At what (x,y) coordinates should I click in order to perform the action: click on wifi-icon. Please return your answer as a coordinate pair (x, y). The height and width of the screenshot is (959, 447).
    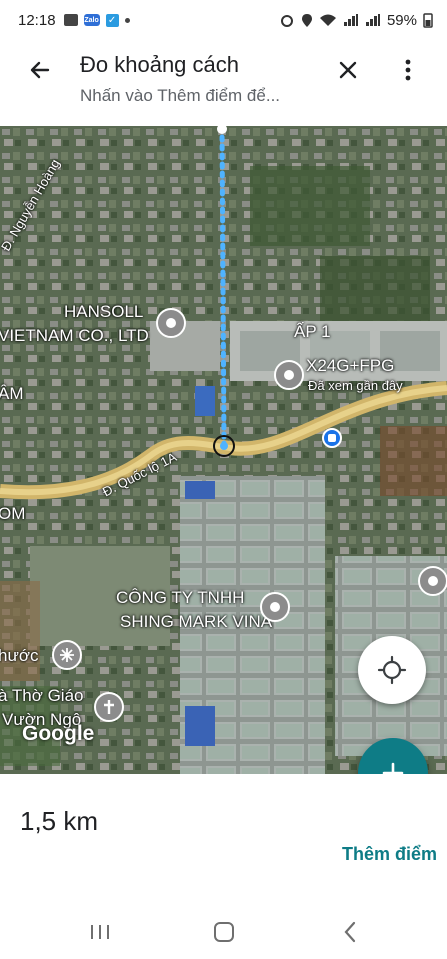
    Looking at the image, I should click on (327, 20).